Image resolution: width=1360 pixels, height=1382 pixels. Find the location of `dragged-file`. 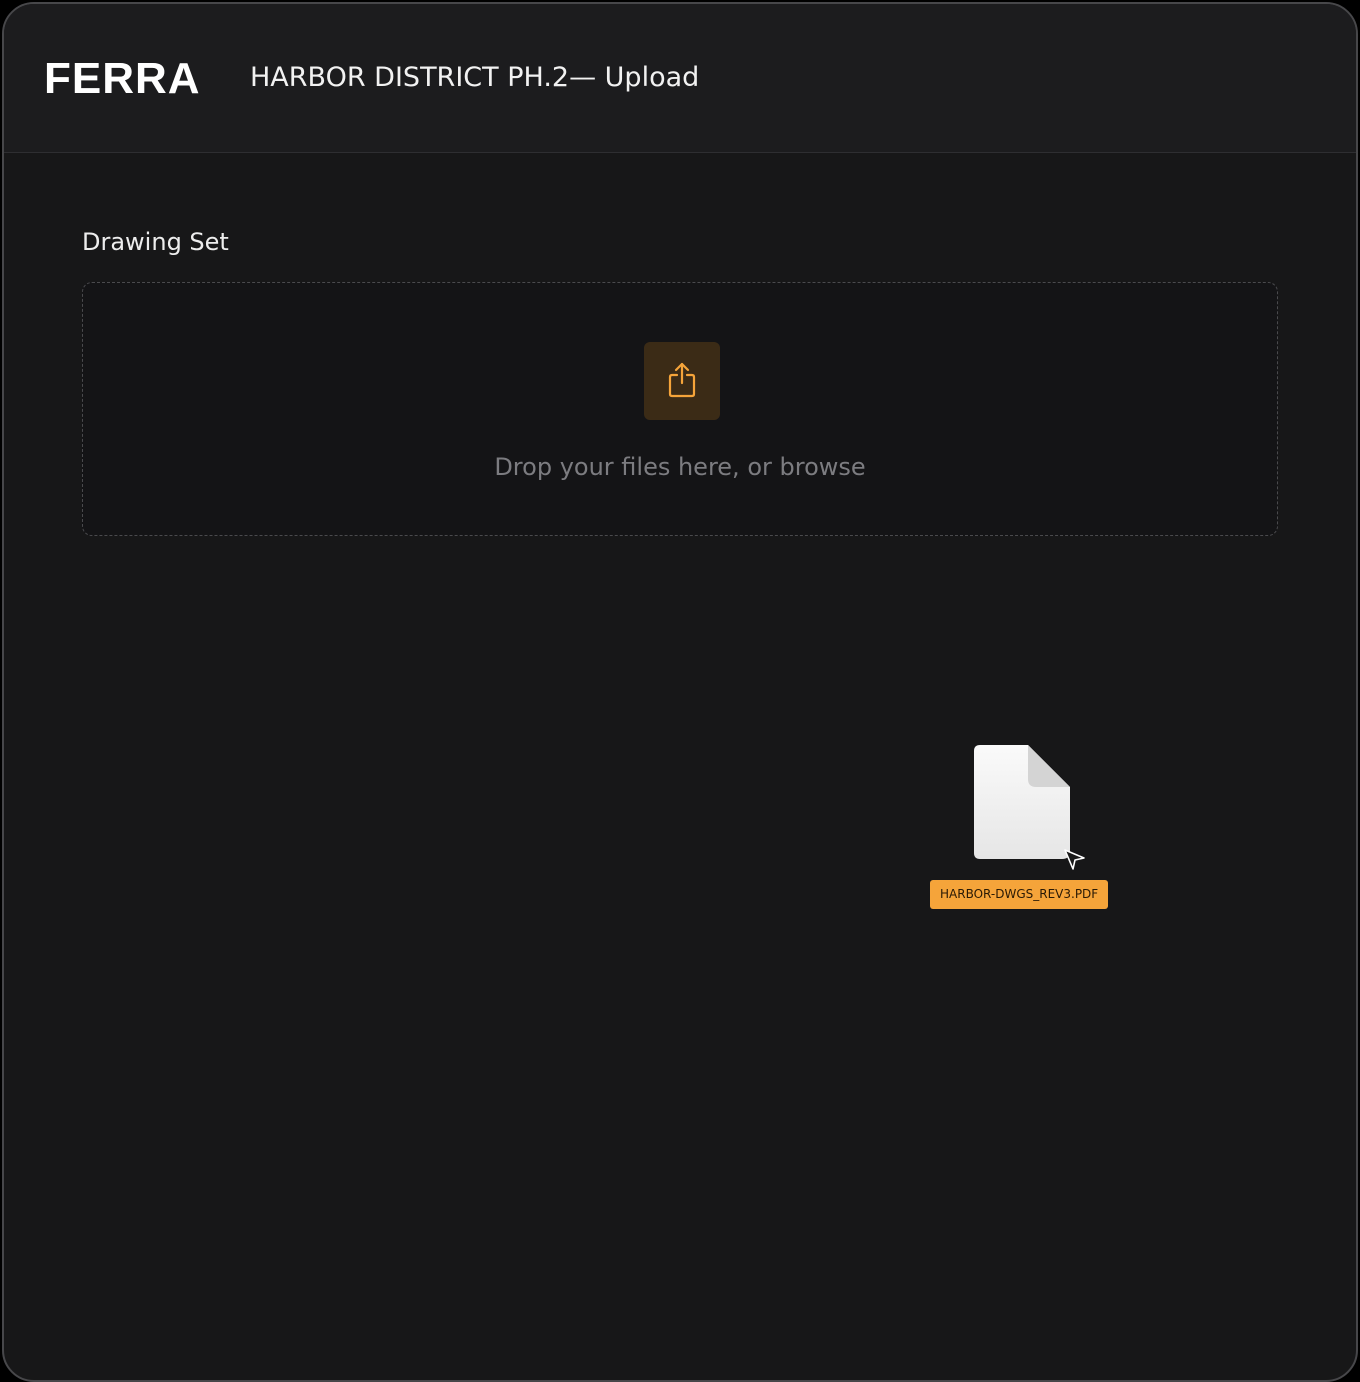

dragged-file is located at coordinates (1022, 802).